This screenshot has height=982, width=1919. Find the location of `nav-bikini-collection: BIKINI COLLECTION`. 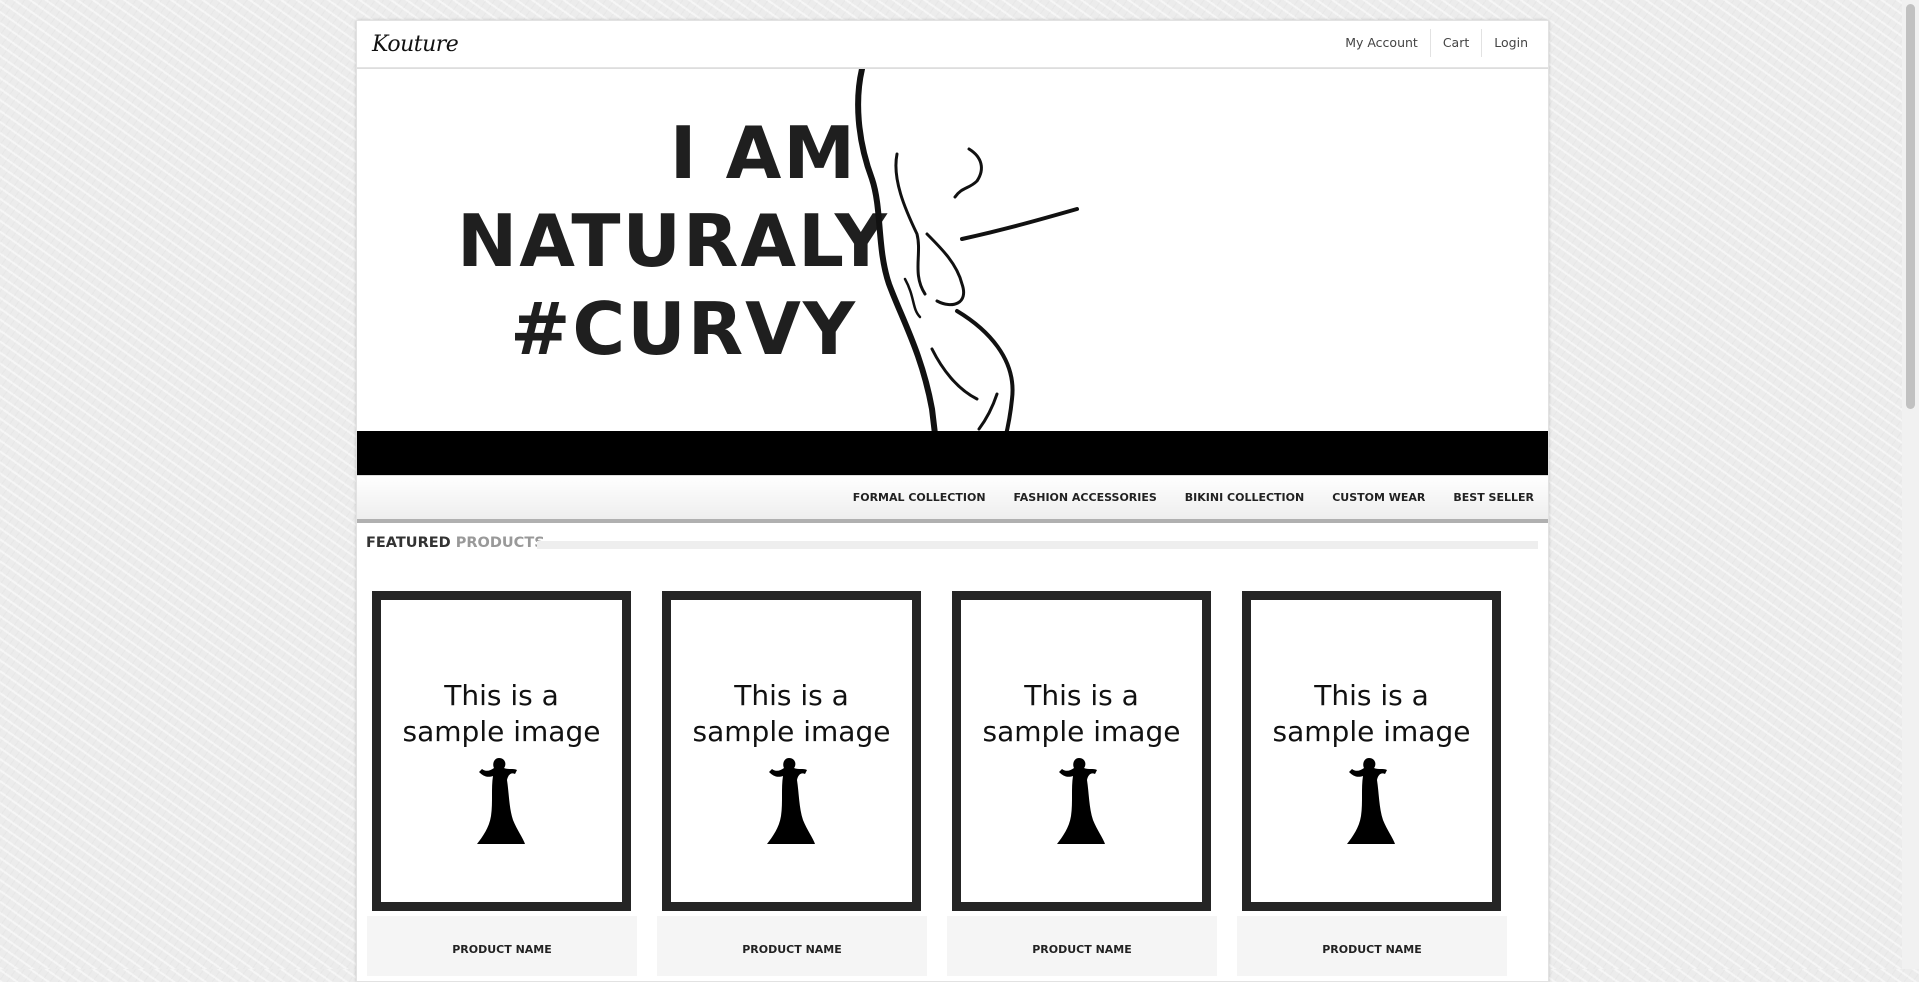

nav-bikini-collection: BIKINI COLLECTION is located at coordinates (1244, 497).